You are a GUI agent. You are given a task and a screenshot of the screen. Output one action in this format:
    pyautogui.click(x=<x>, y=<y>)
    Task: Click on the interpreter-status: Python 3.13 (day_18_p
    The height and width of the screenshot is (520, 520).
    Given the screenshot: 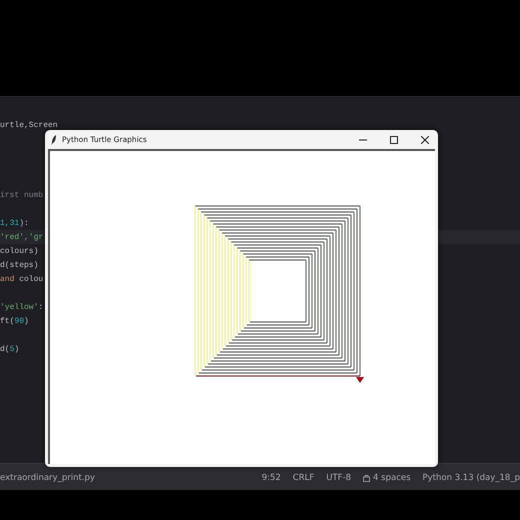 What is the action you would take?
    pyautogui.click(x=471, y=478)
    